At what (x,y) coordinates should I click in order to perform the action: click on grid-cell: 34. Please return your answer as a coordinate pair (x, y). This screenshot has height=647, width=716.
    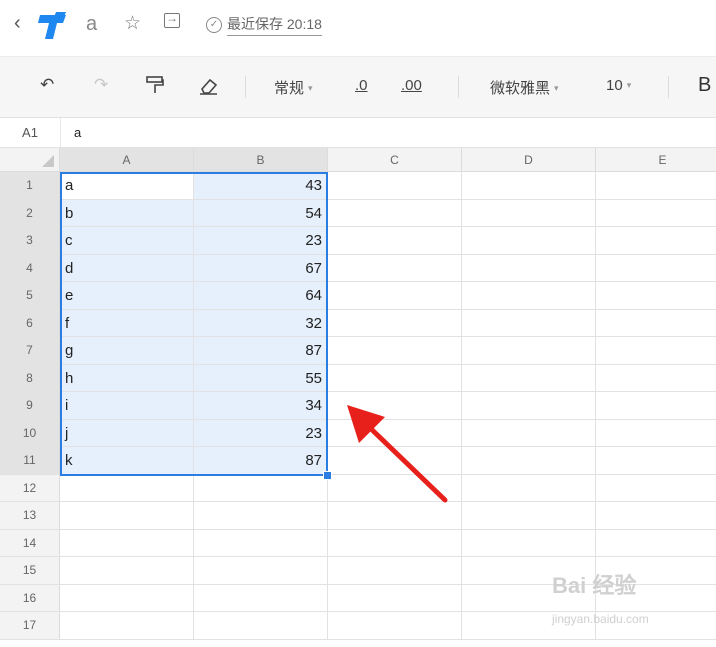
    Looking at the image, I should click on (261, 406).